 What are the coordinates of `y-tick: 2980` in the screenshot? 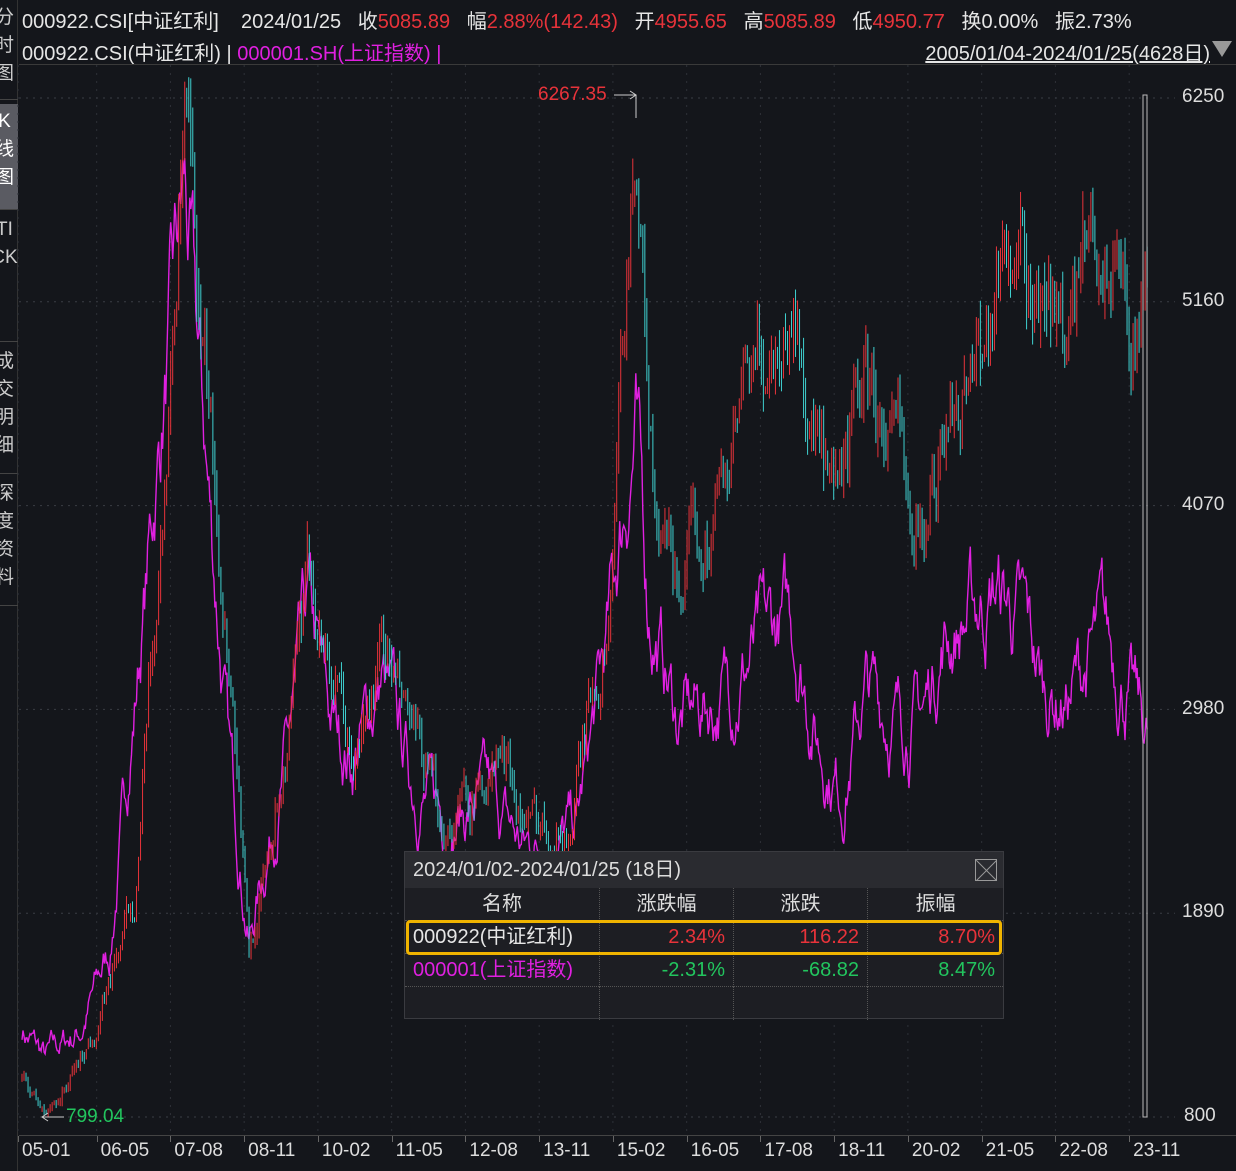 It's located at (1203, 708).